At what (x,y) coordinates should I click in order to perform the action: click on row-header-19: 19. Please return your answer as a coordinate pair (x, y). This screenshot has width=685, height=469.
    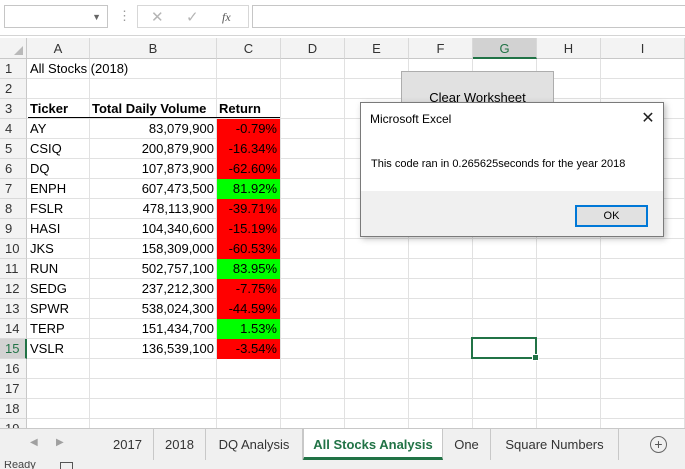
    Looking at the image, I should click on (13, 423).